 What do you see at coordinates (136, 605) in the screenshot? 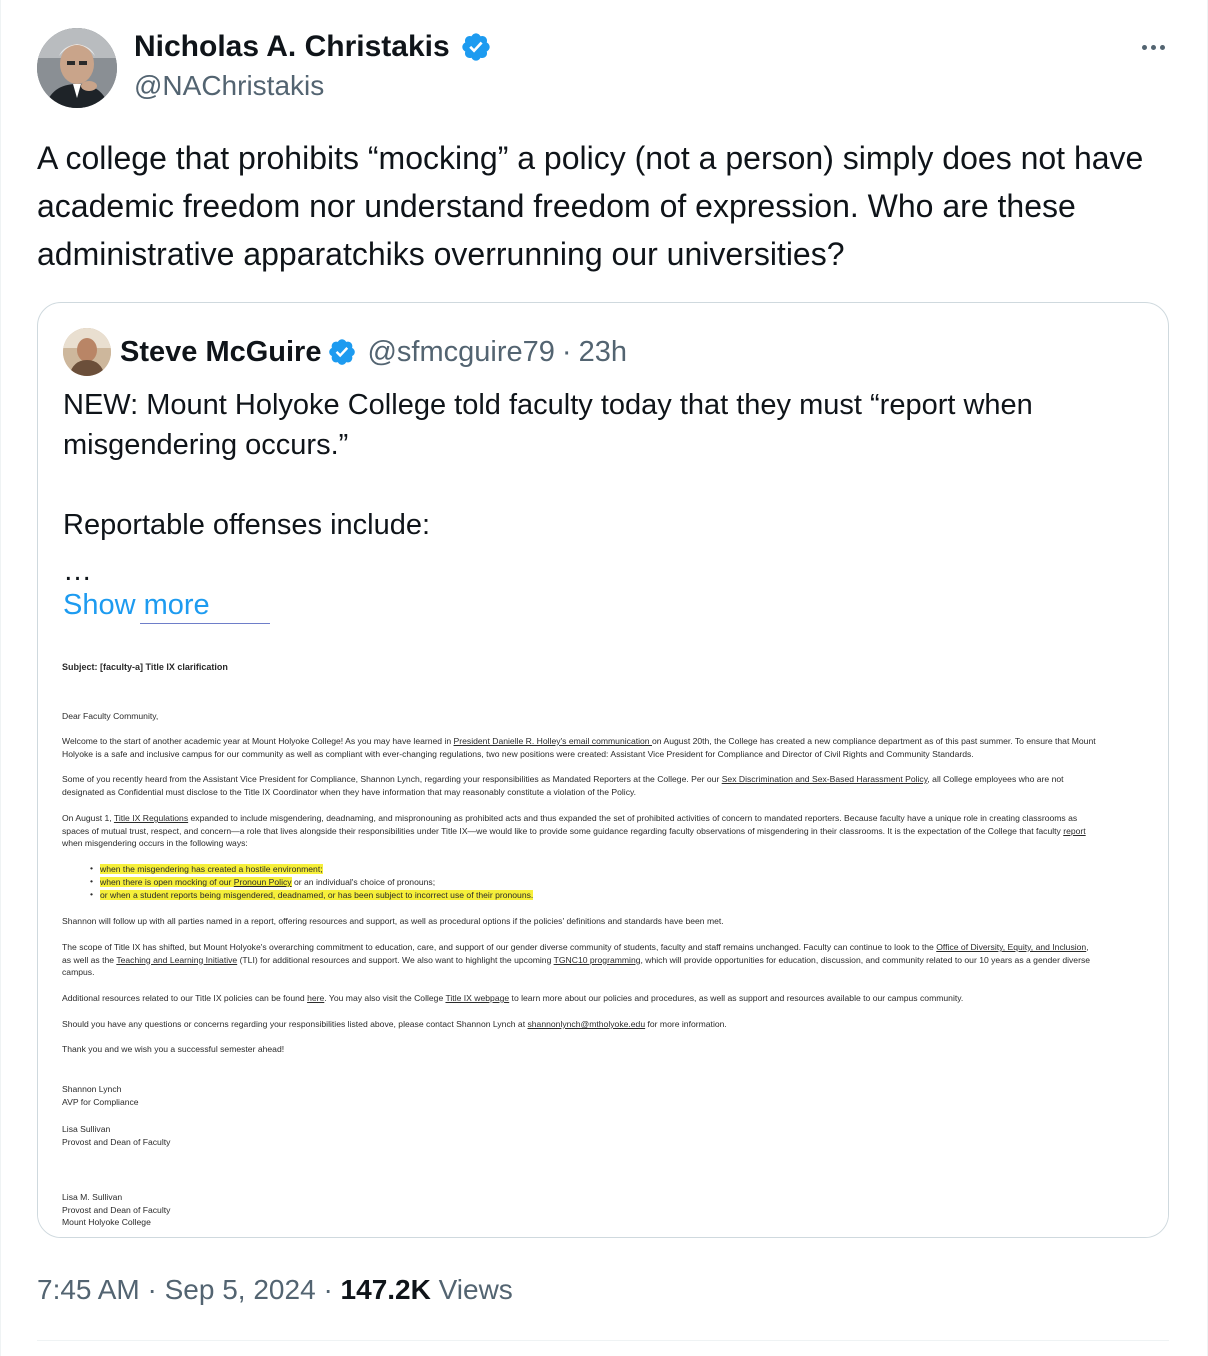
I see `show-more-link: Show more` at bounding box center [136, 605].